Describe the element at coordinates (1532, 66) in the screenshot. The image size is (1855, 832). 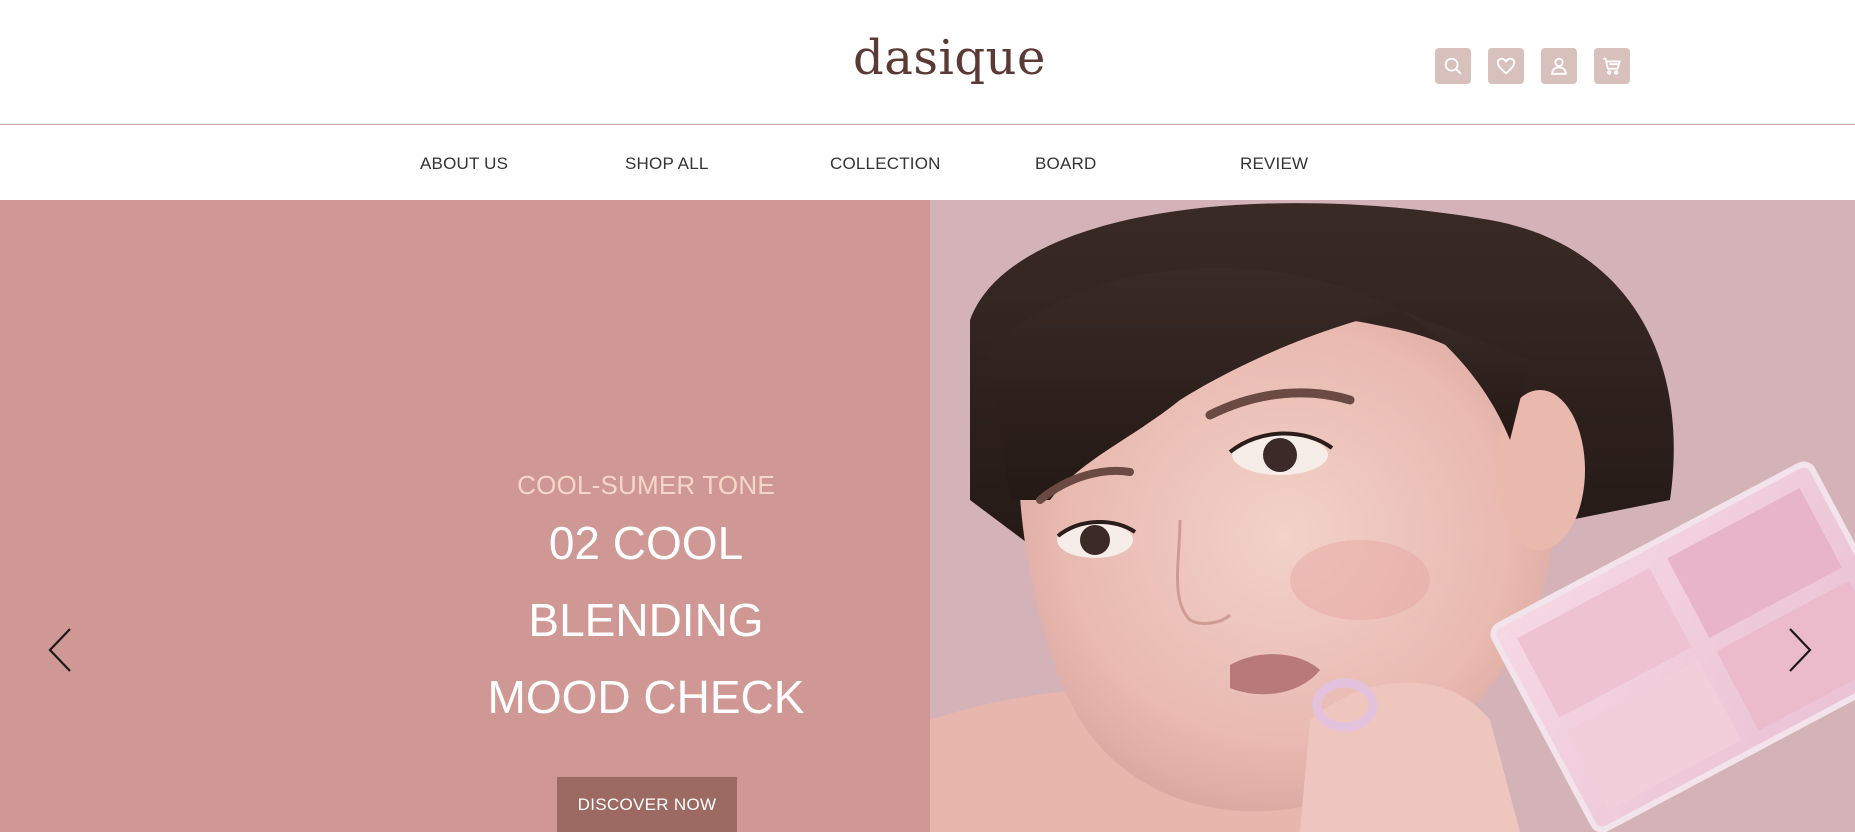
I see `header-icons` at that location.